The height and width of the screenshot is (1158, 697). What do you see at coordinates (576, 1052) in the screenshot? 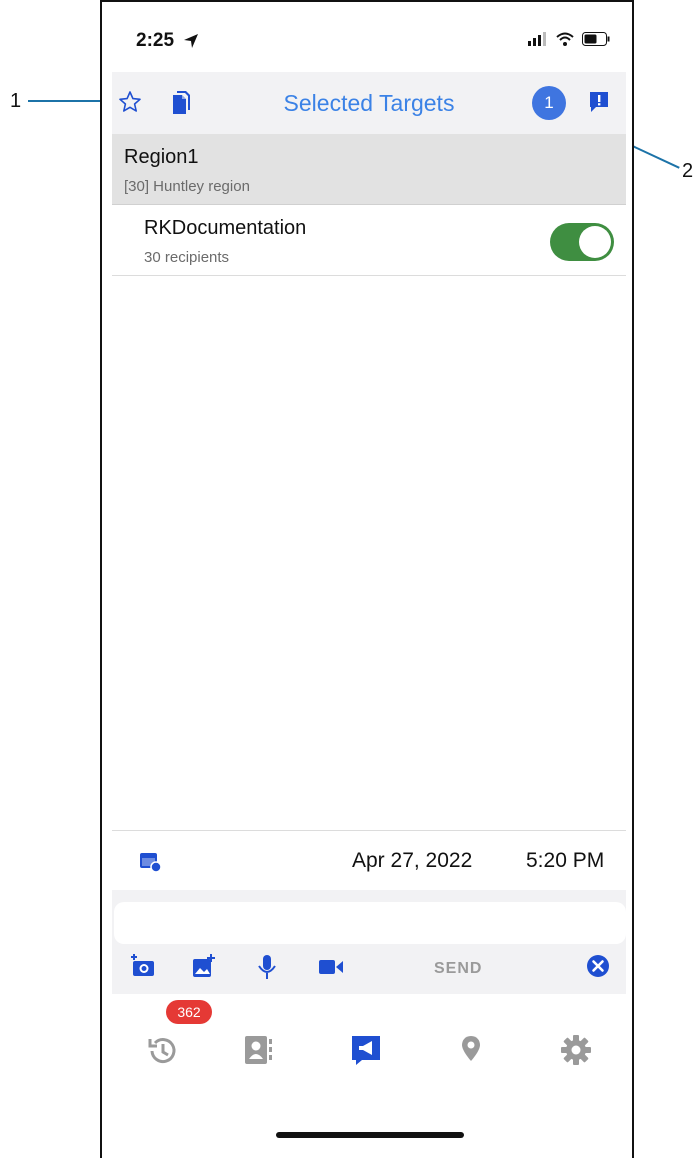
I see `settings-icon` at bounding box center [576, 1052].